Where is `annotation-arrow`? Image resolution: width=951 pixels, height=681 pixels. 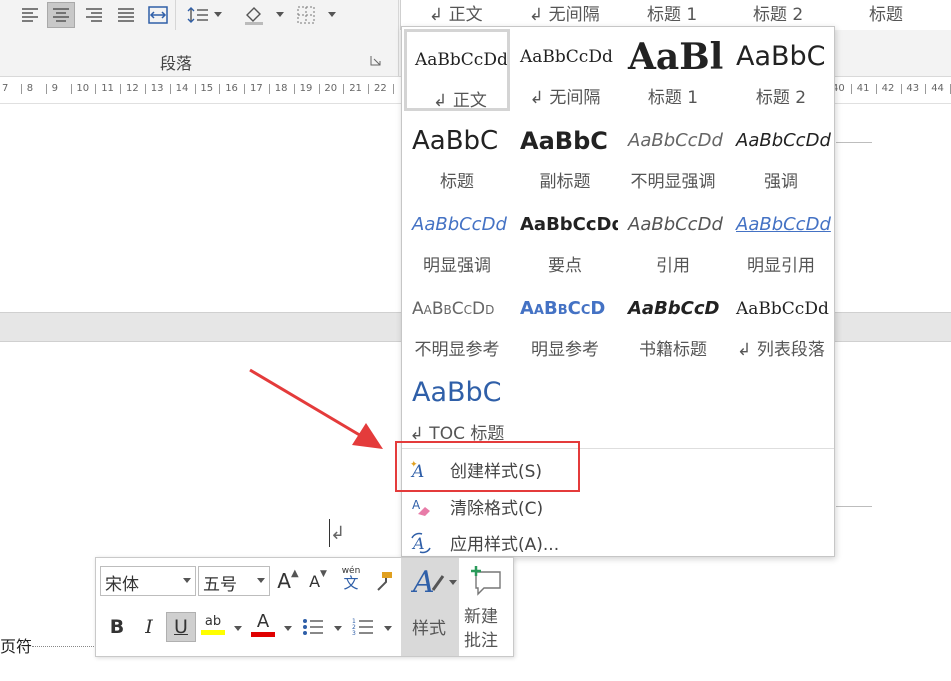 annotation-arrow is located at coordinates (316, 408).